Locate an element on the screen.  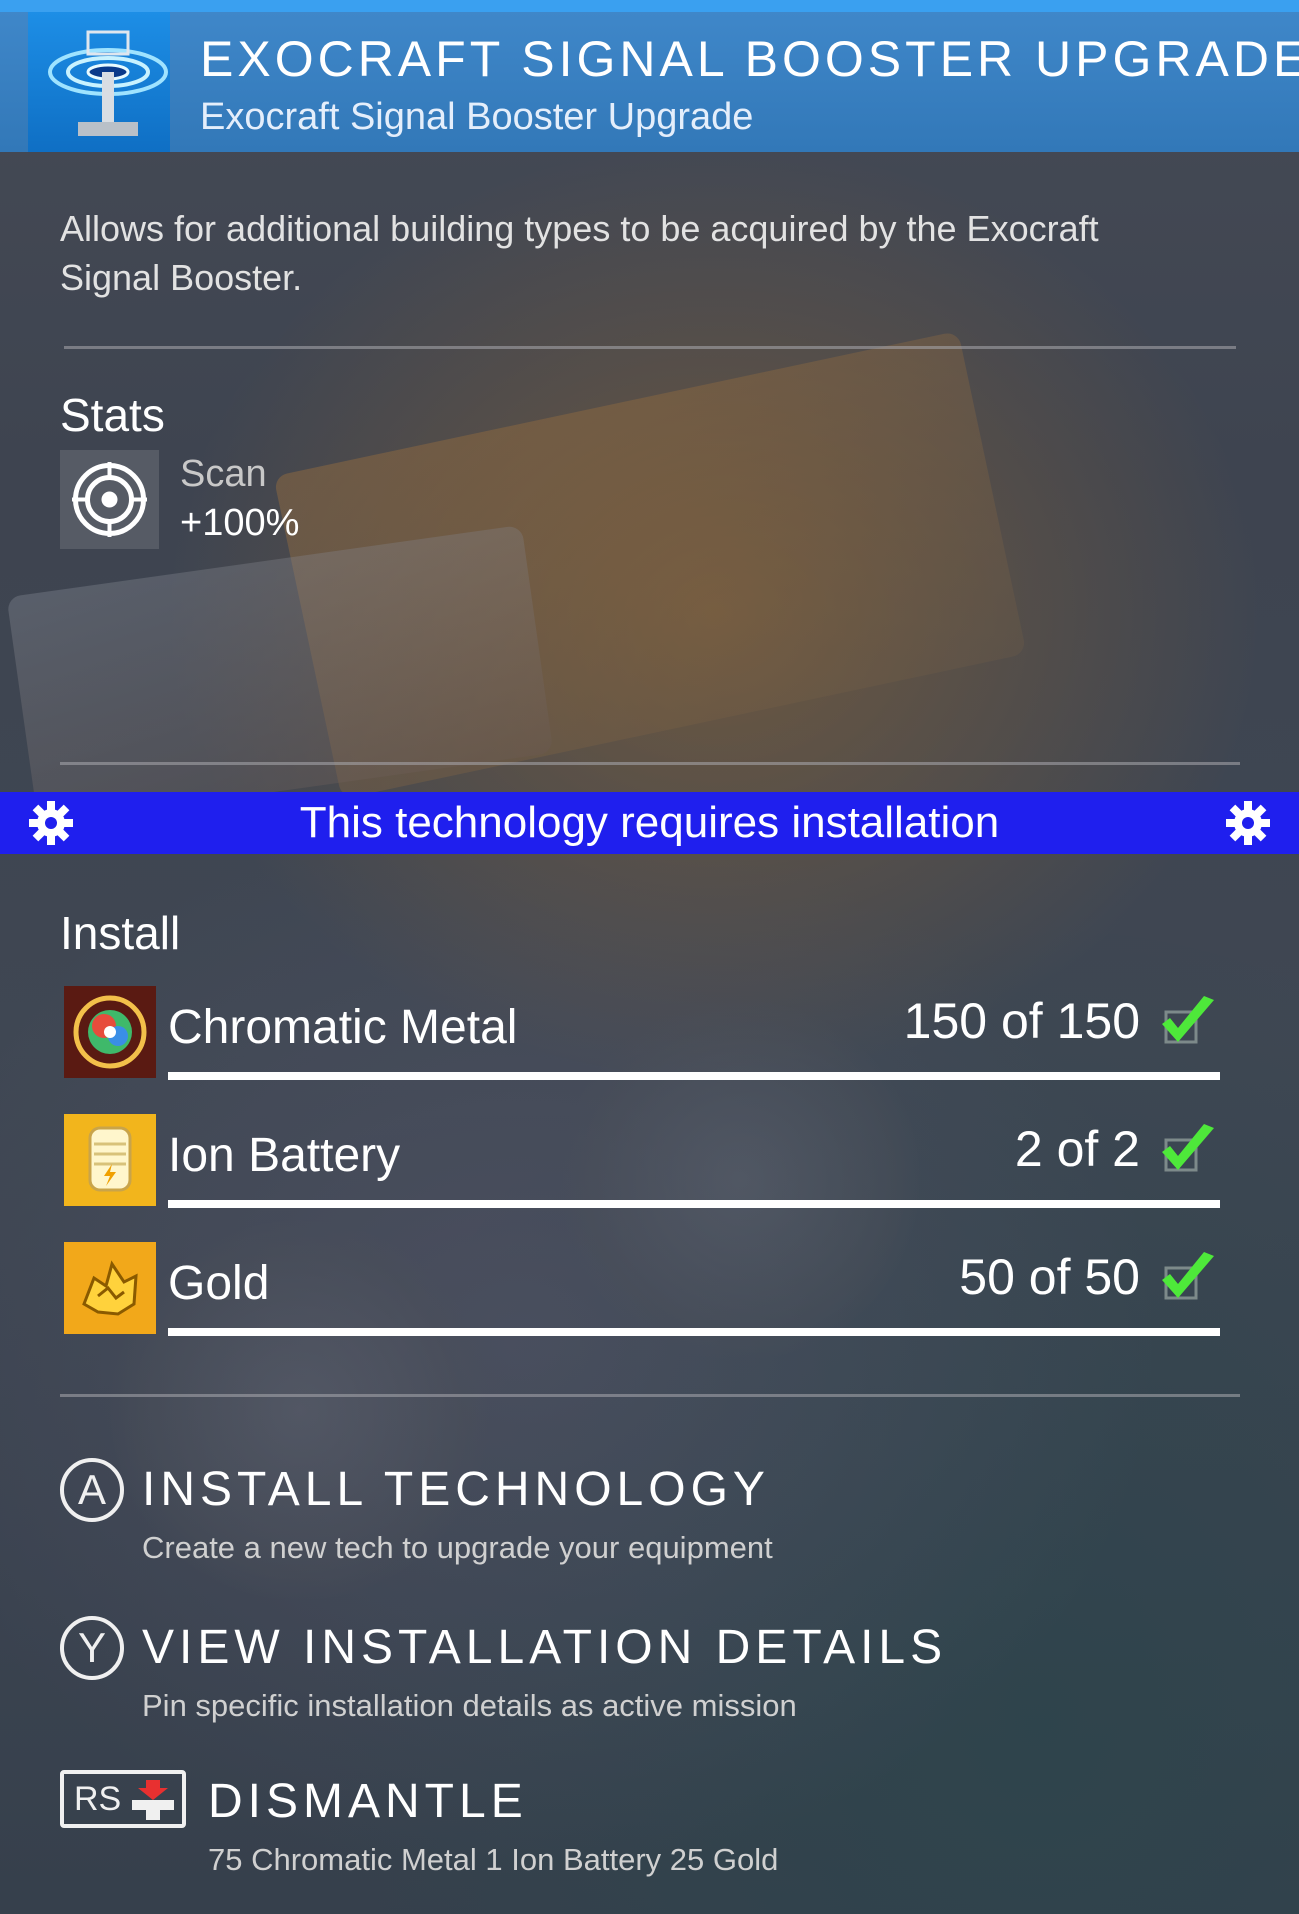
a-button-icon: A is located at coordinates (92, 1490).